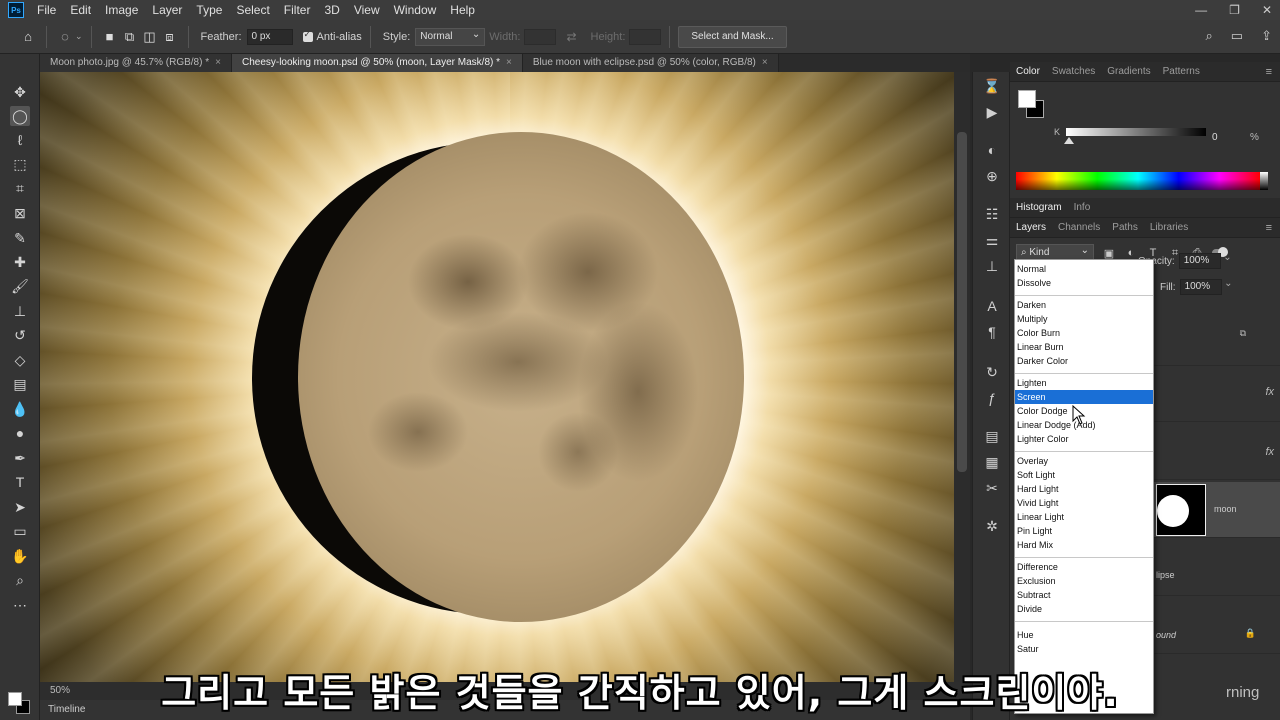 The width and height of the screenshot is (1280, 720). I want to click on menu-window: Window, so click(415, 10).